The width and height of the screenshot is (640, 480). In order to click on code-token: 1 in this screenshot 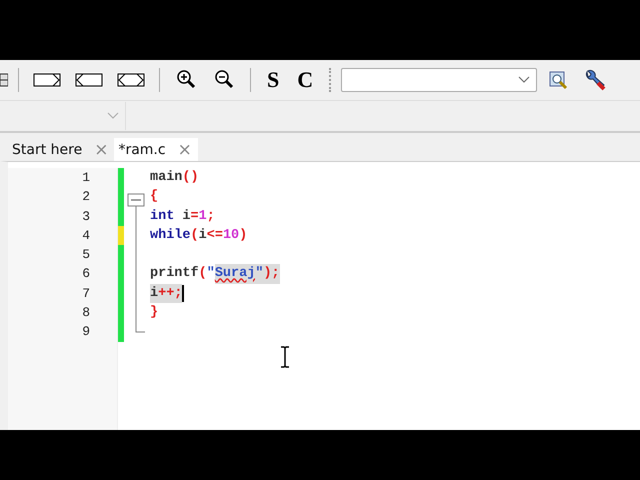, I will do `click(202, 217)`.